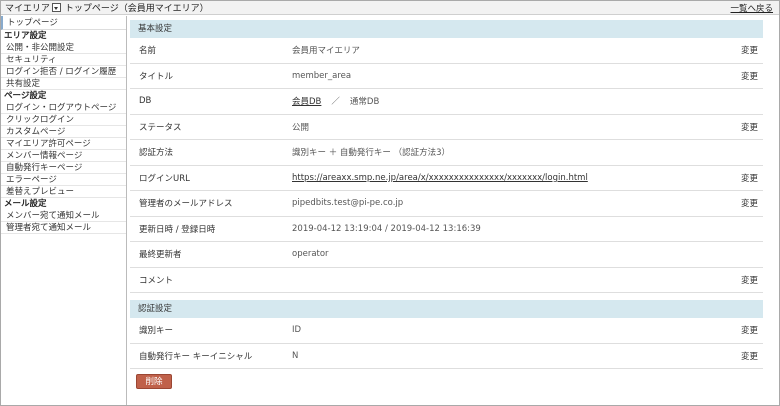 The image size is (780, 406). I want to click on sidebar-item-error-page: エラーページ, so click(63, 180).